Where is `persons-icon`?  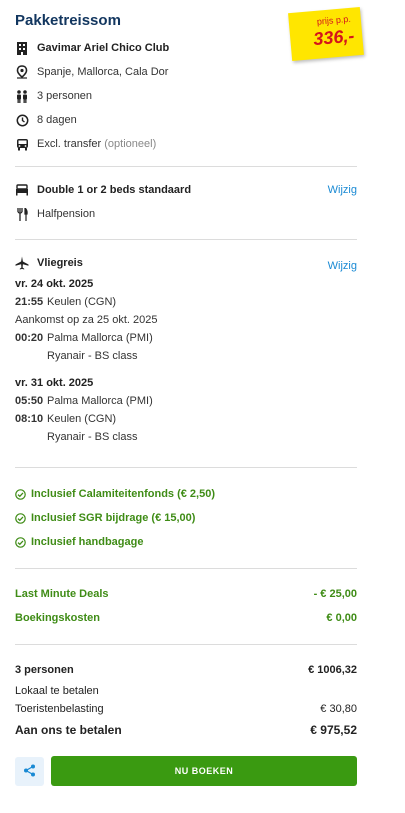
persons-icon is located at coordinates (22, 96).